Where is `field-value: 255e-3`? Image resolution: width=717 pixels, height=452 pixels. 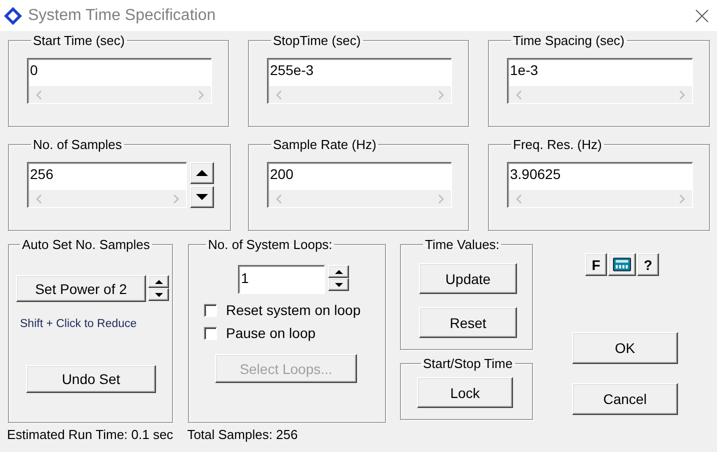 field-value: 255e-3 is located at coordinates (292, 70).